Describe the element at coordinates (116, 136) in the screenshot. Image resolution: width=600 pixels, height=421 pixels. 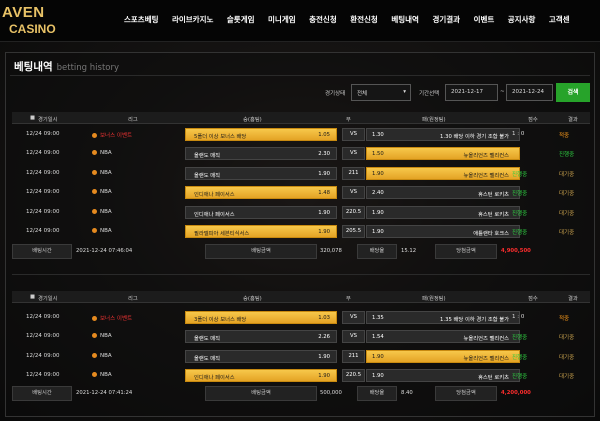
I see `league-name: 보너스 이벤트` at that location.